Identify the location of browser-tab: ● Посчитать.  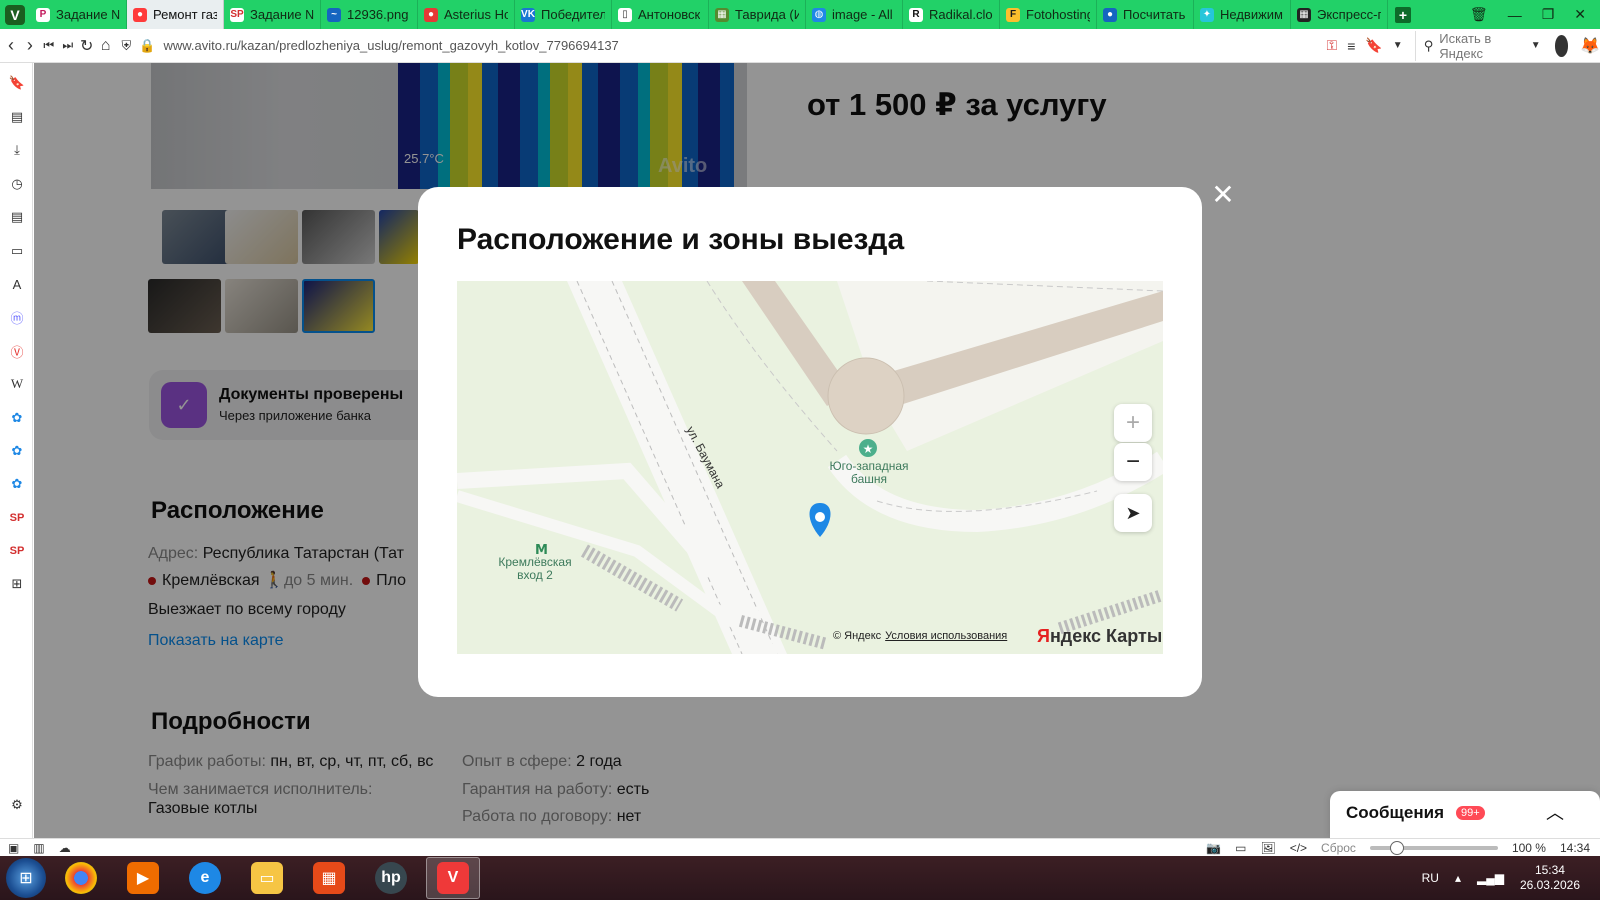
(1145, 14).